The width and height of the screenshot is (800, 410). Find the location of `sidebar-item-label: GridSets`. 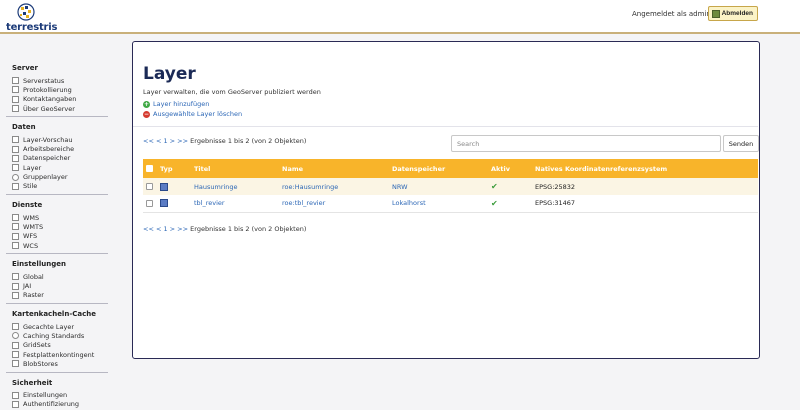

sidebar-item-label: GridSets is located at coordinates (37, 345).